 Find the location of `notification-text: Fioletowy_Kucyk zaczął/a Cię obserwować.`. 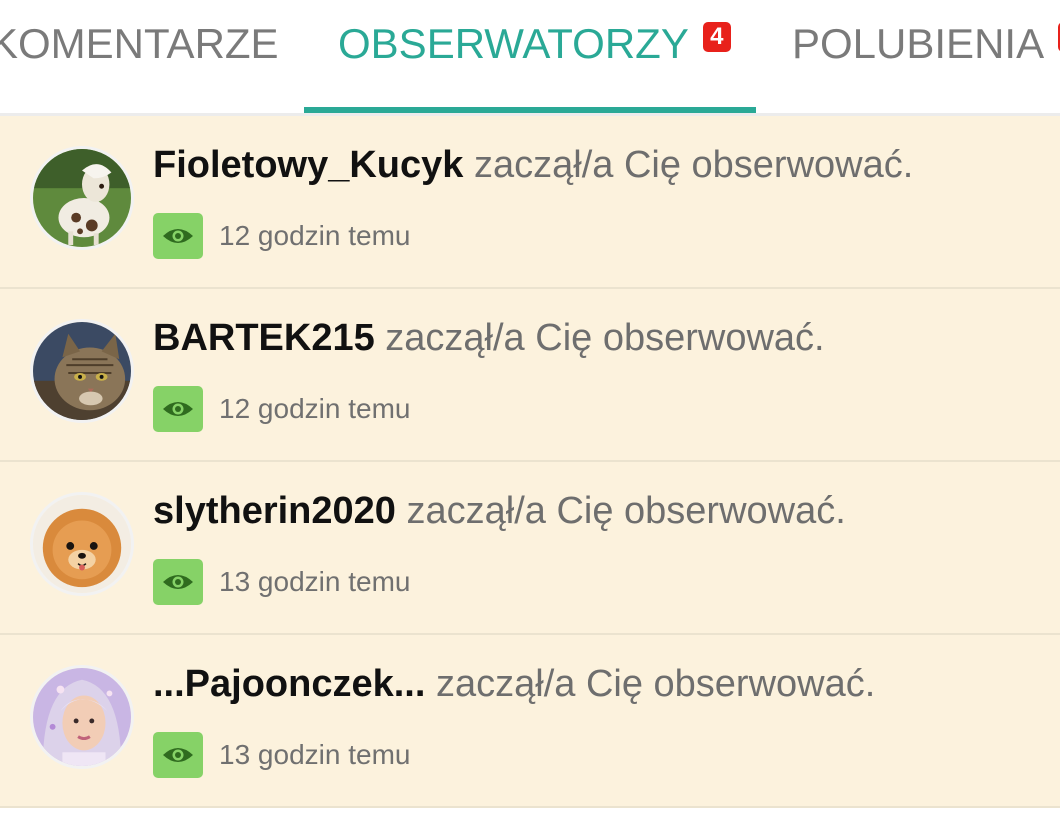

notification-text: Fioletowy_Kucyk zaczął/a Cię obserwować. is located at coordinates (533, 165).